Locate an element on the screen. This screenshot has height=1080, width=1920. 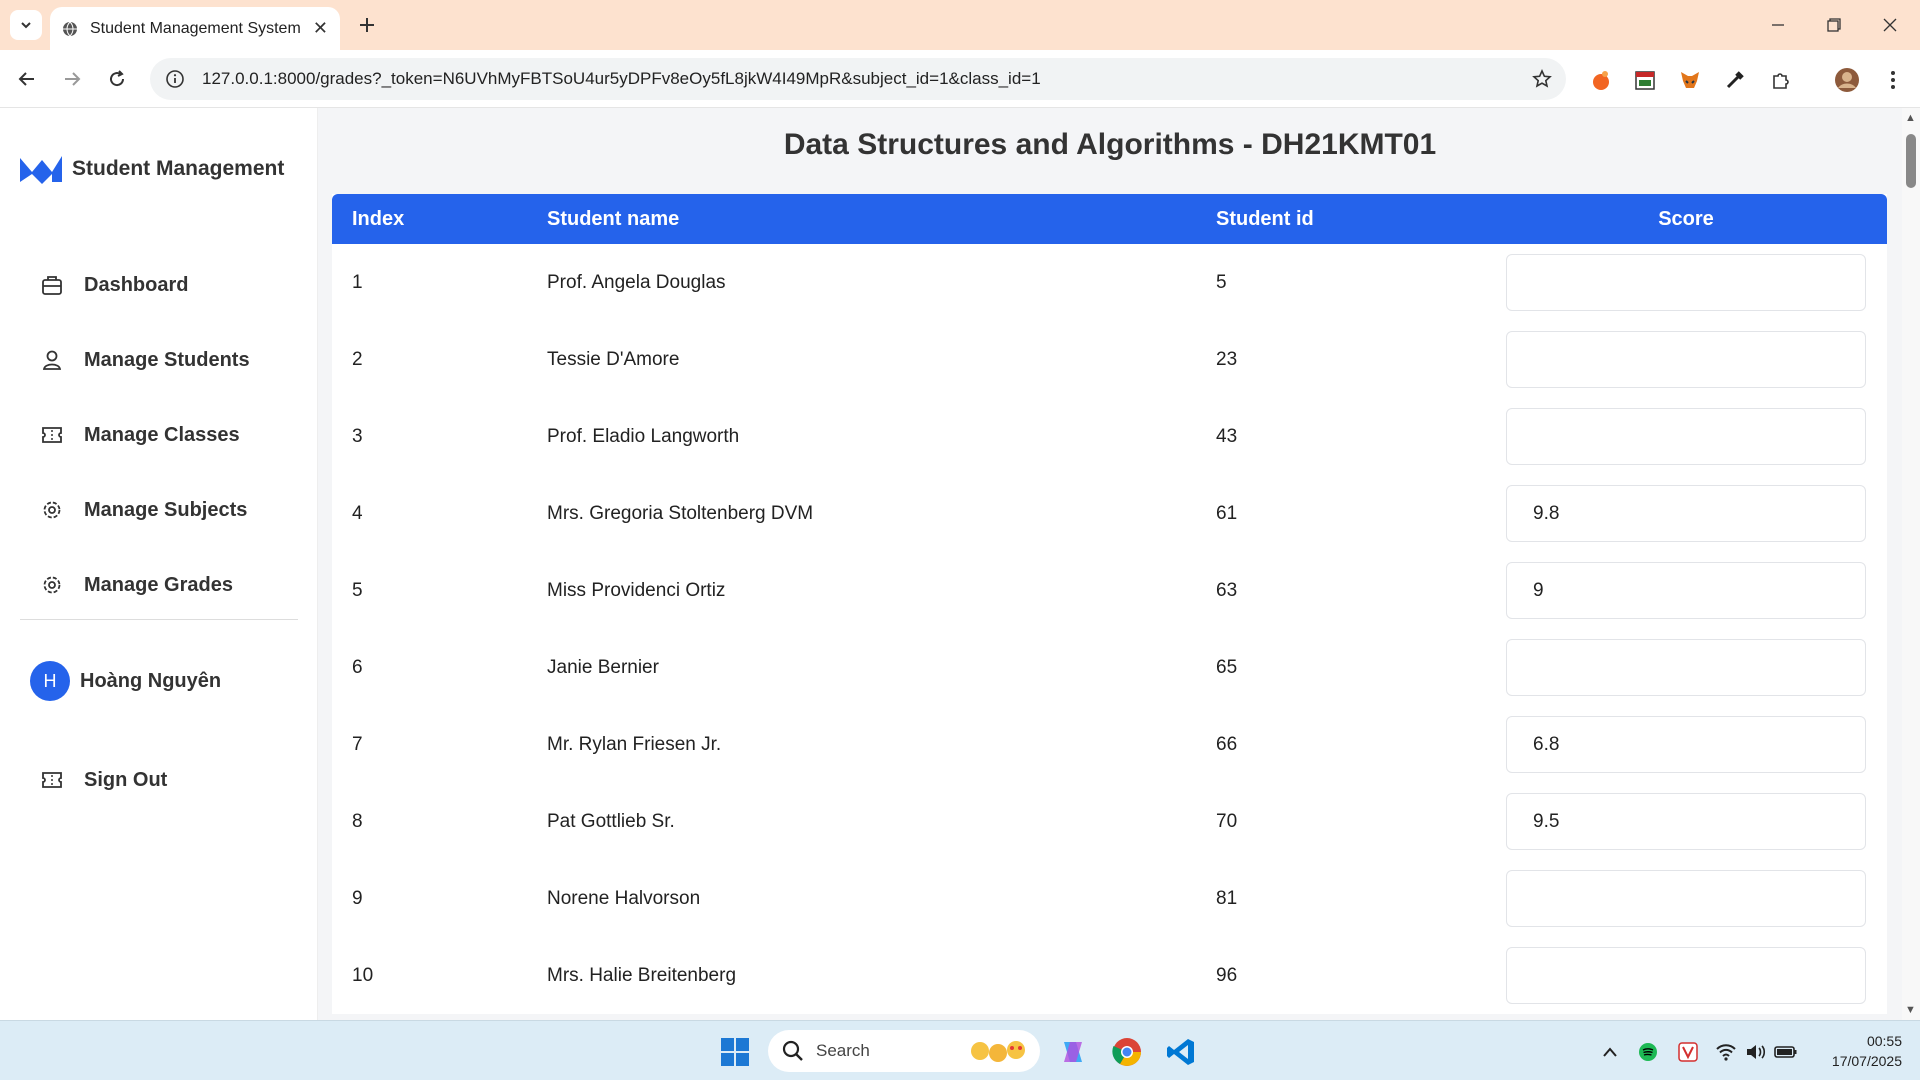
row-index: 2 is located at coordinates (357, 359).